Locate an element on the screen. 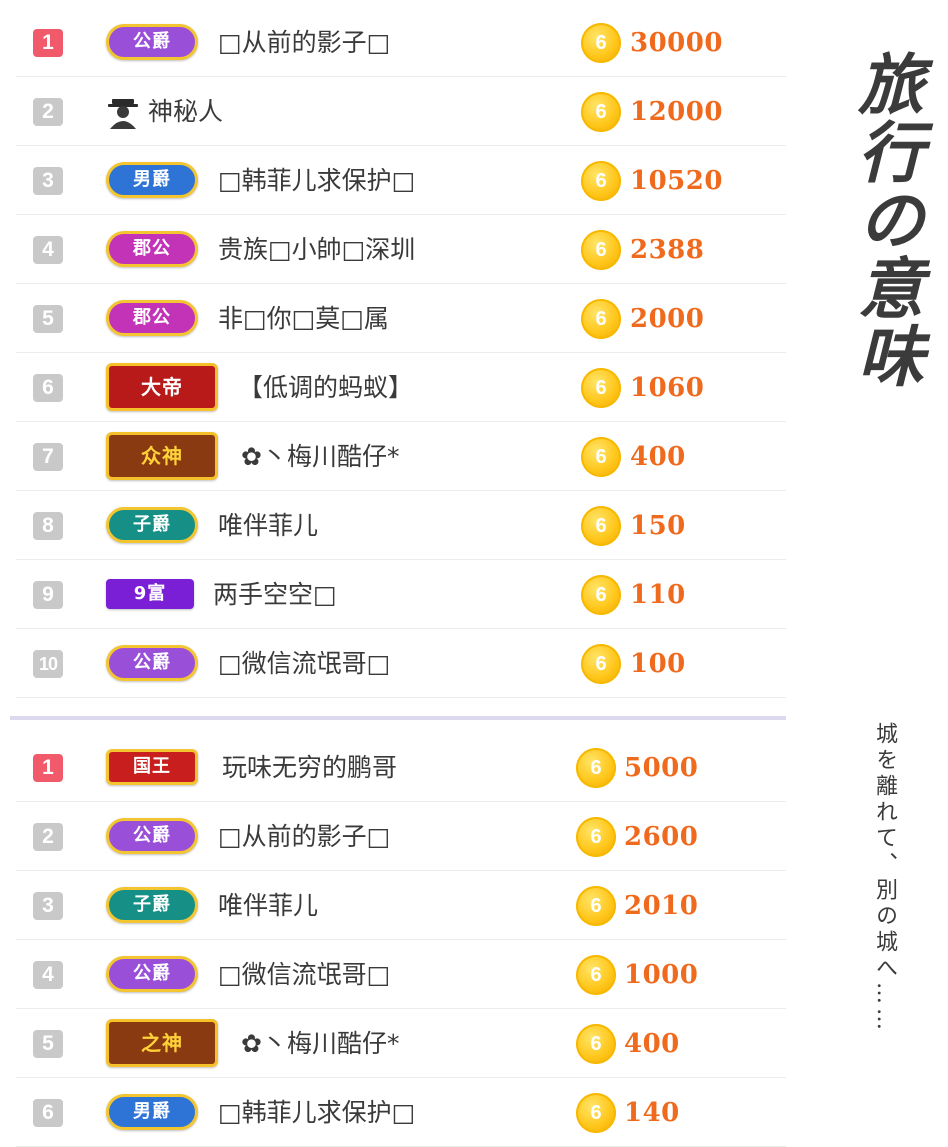 The width and height of the screenshot is (948, 1147). leaderboard-row: 10 公爵 □微信流氓哥□ 6 100 is located at coordinates (401, 663).